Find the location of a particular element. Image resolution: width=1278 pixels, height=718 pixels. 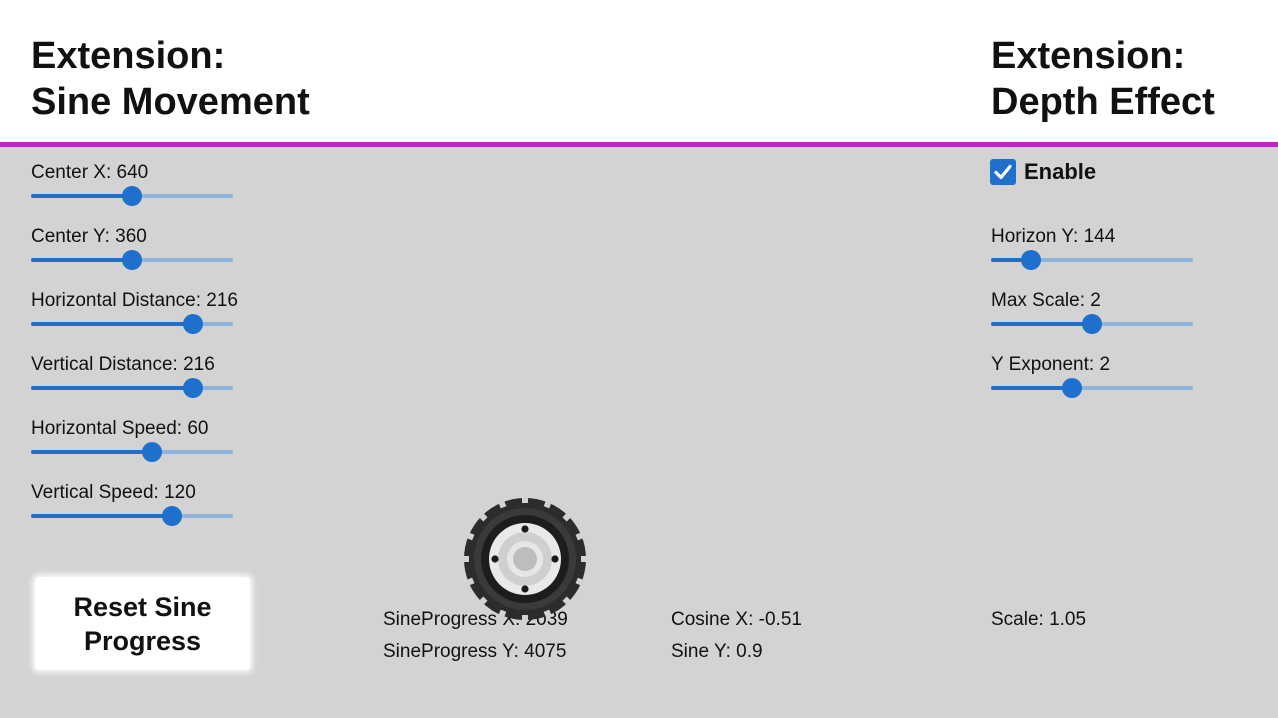

center-y-slider-fill is located at coordinates (81, 260).